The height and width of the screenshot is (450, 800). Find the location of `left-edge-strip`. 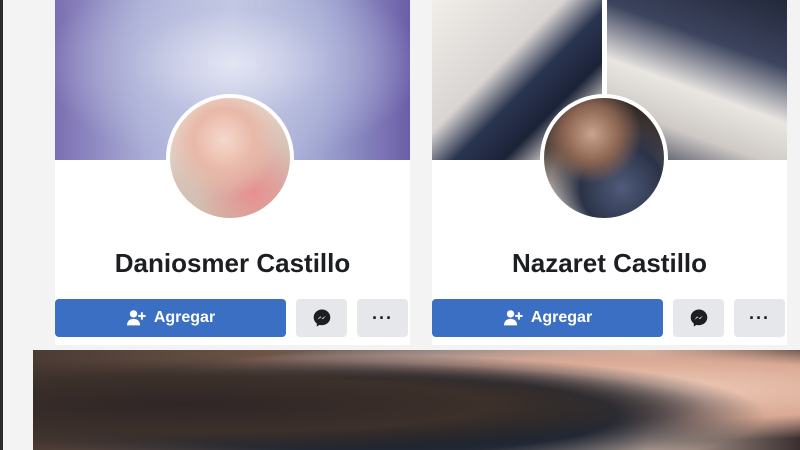

left-edge-strip is located at coordinates (1, 225).